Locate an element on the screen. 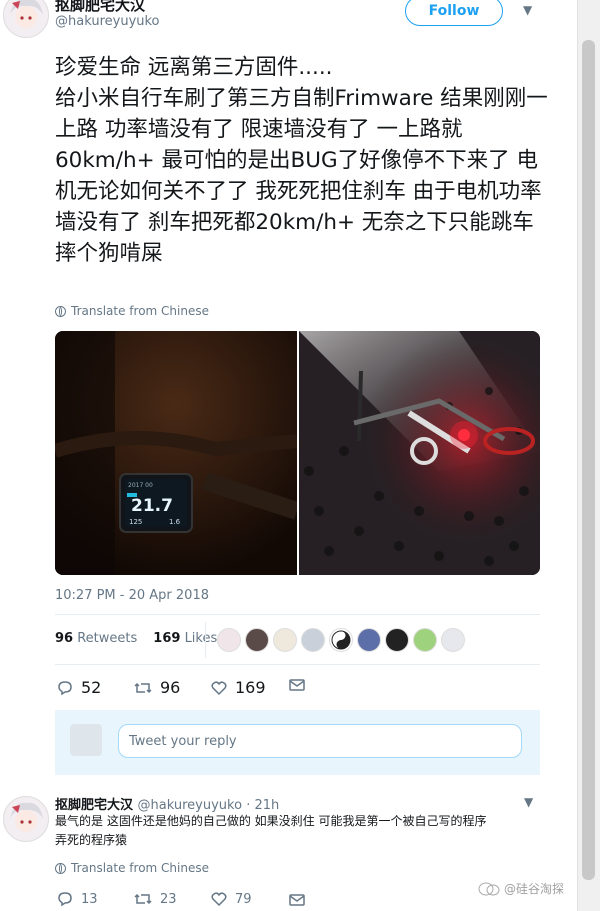  display-small-left: 125 is located at coordinates (135, 522).